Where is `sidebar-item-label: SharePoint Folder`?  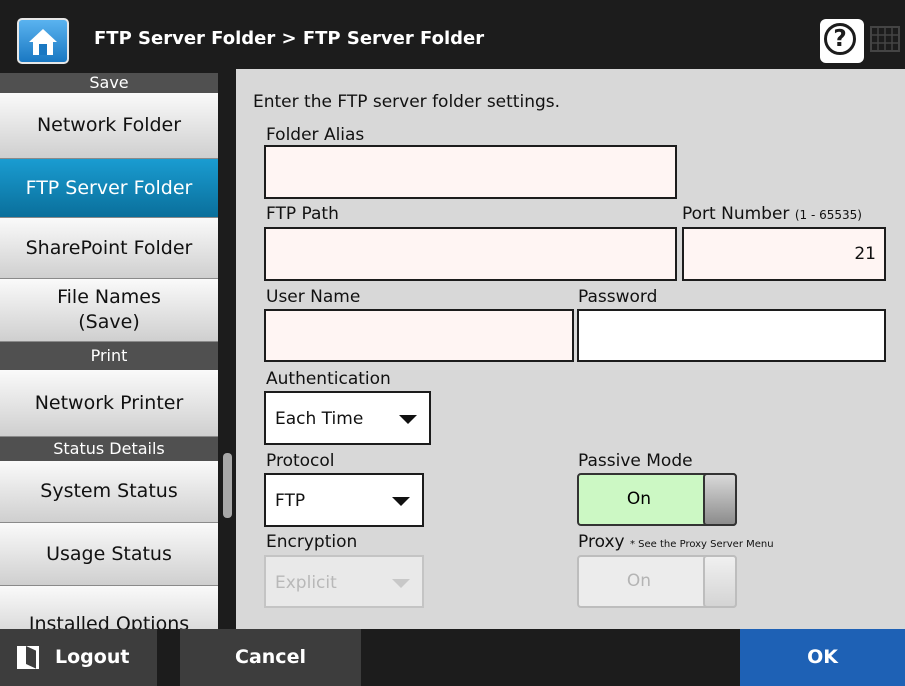 sidebar-item-label: SharePoint Folder is located at coordinates (109, 247).